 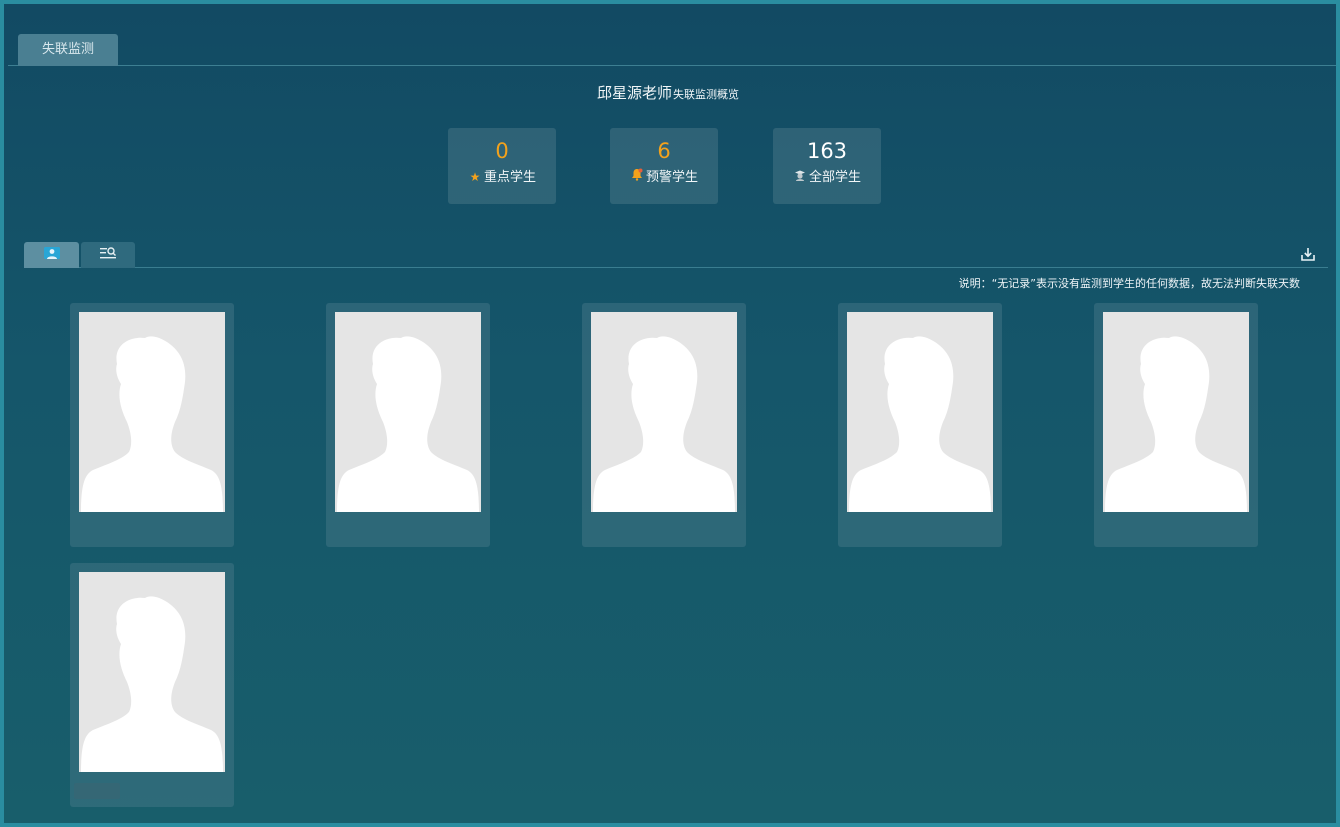 What do you see at coordinates (509, 177) in the screenshot?
I see `stat-key-students-text: 重点学生` at bounding box center [509, 177].